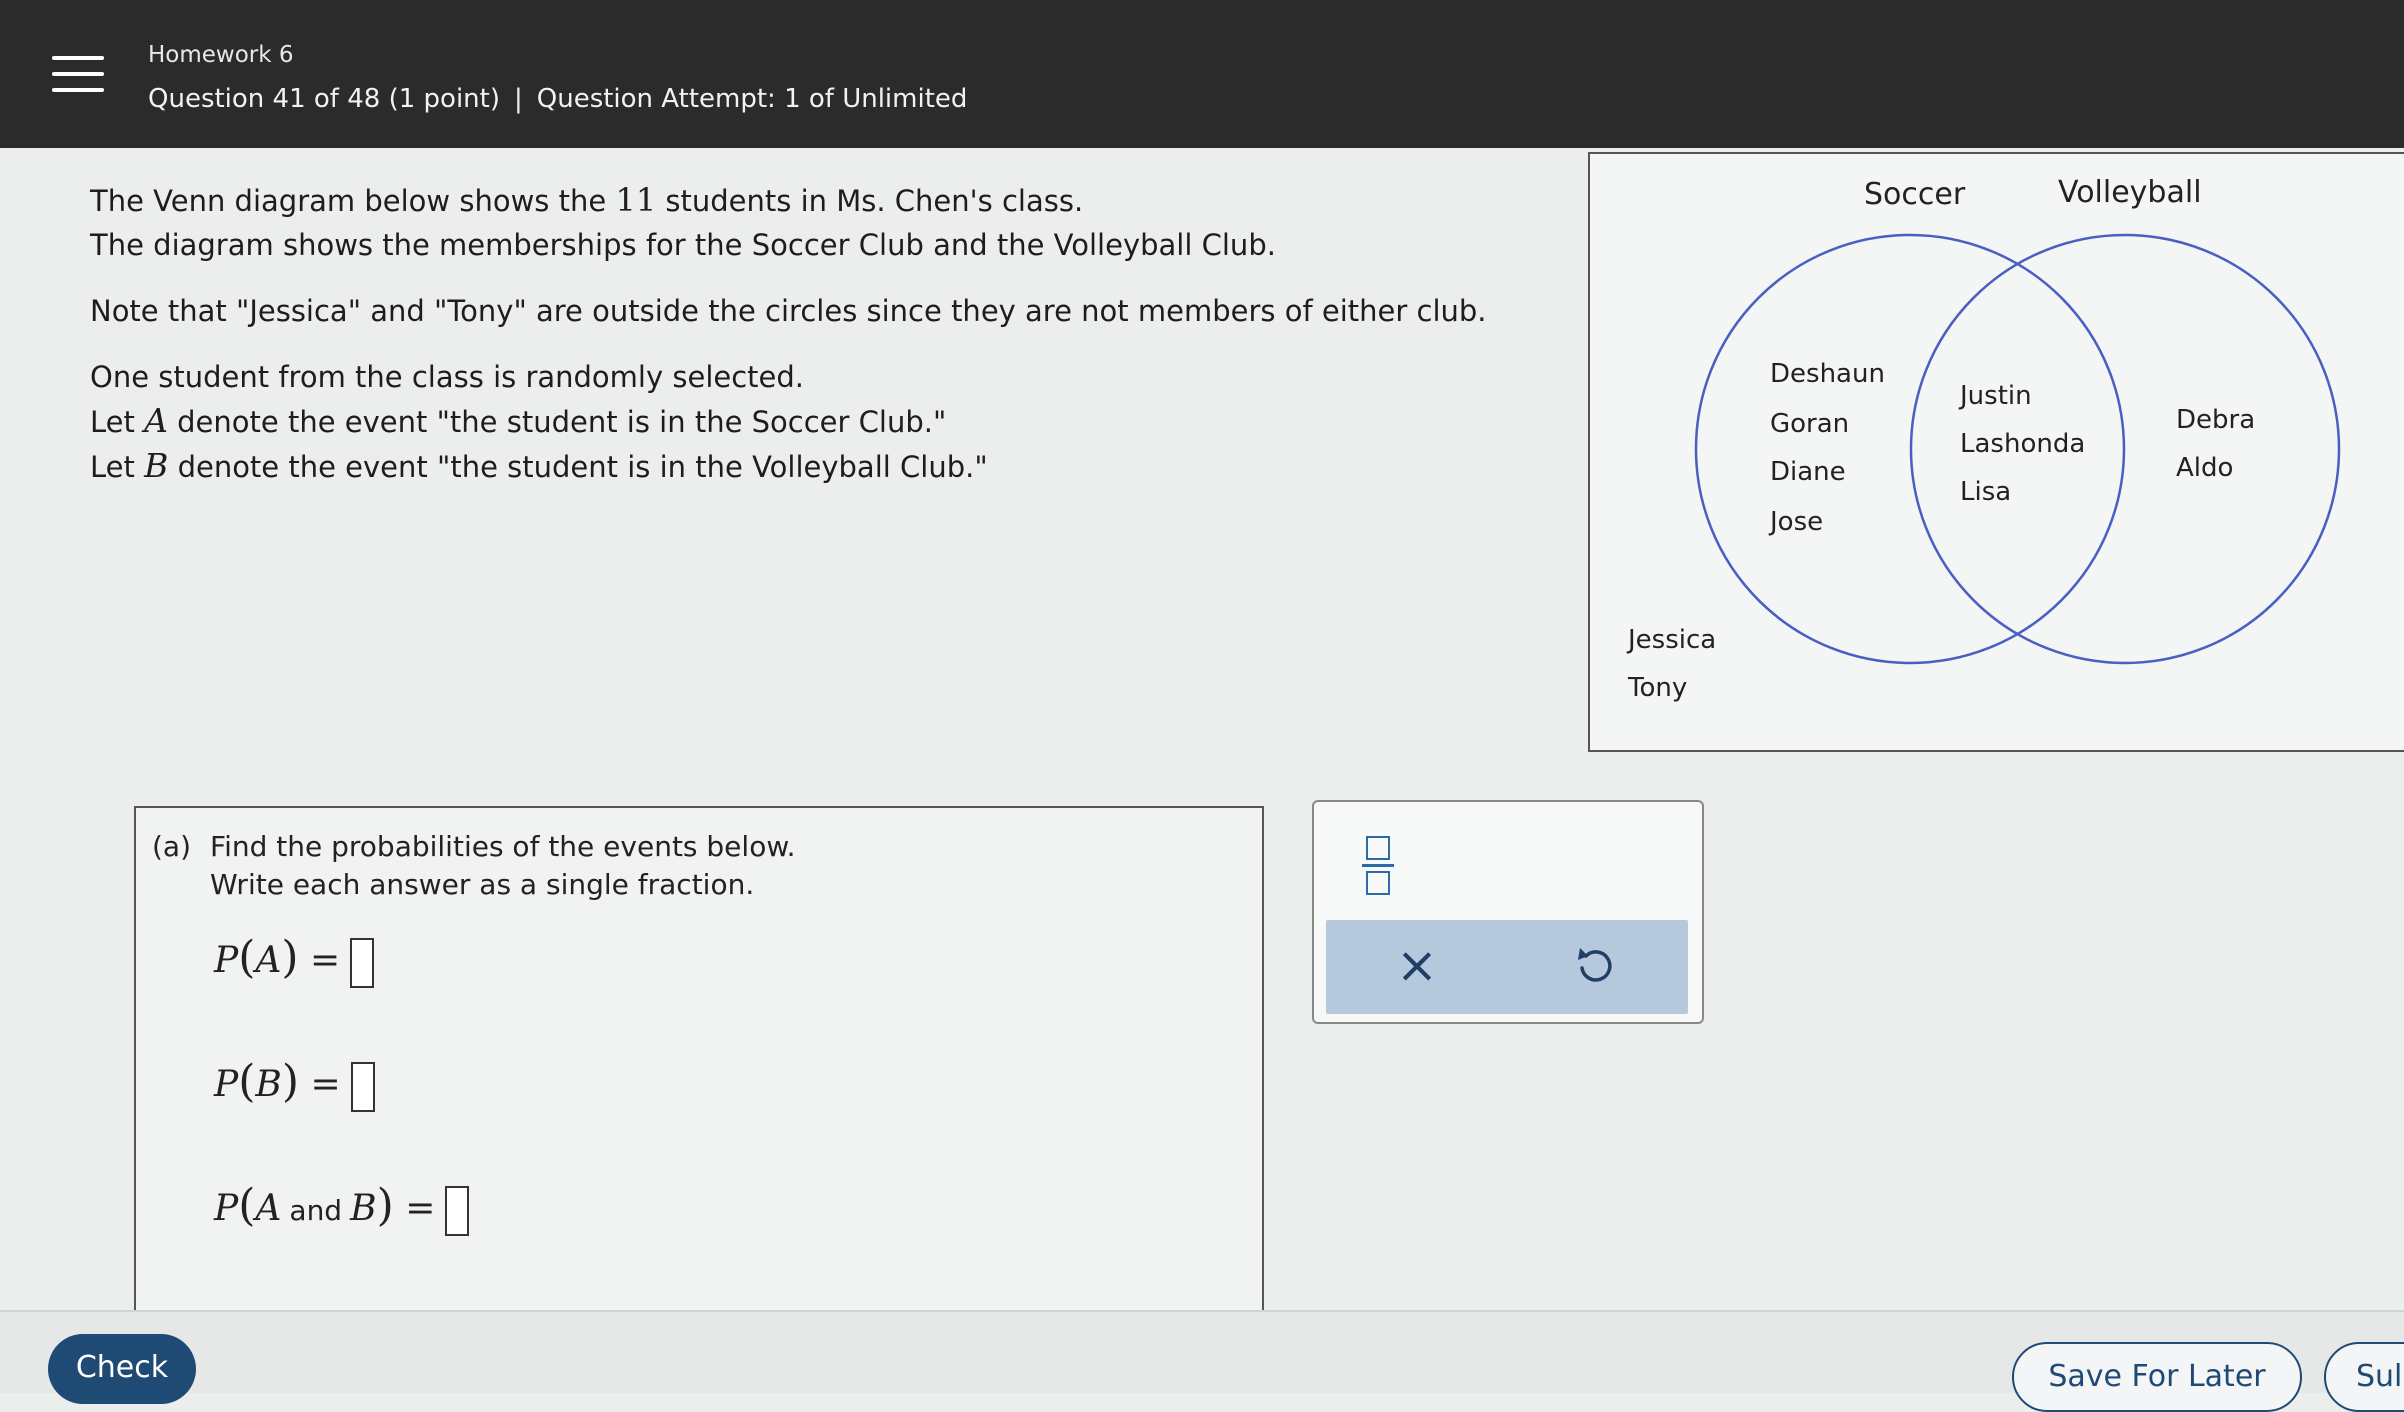  What do you see at coordinates (1915, 194) in the screenshot?
I see `soccer-label: Soccer` at bounding box center [1915, 194].